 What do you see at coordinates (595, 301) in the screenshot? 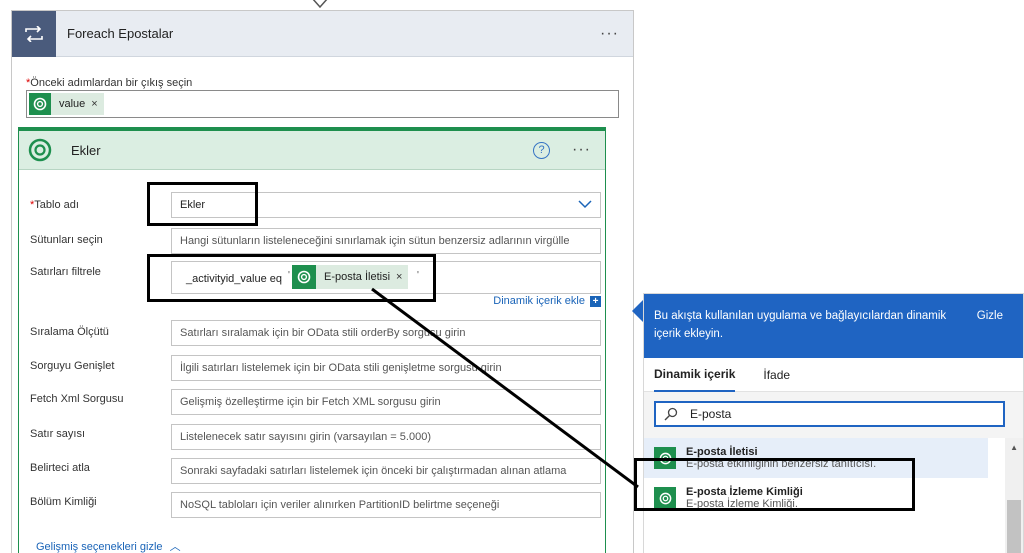
I see `plus-icon: +` at bounding box center [595, 301].